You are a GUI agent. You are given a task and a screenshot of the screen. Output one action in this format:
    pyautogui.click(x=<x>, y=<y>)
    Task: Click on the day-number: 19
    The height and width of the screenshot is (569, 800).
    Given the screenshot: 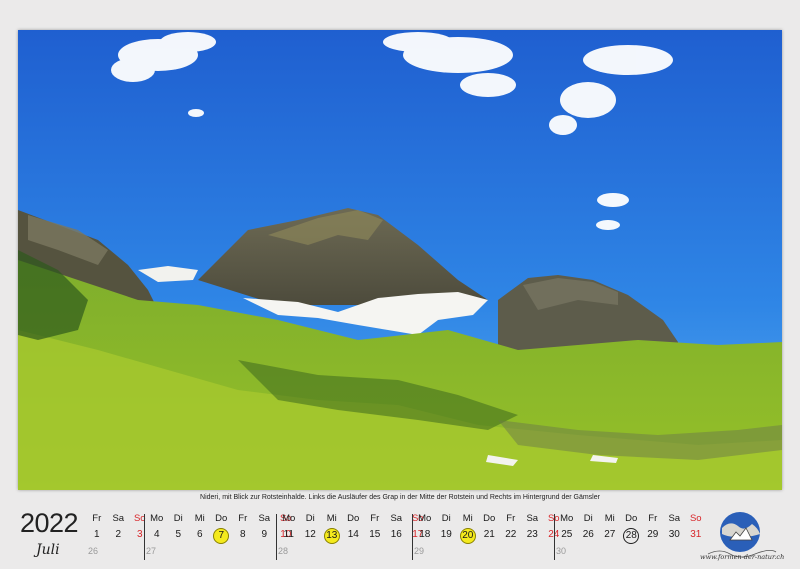 What is the action you would take?
    pyautogui.click(x=446, y=534)
    